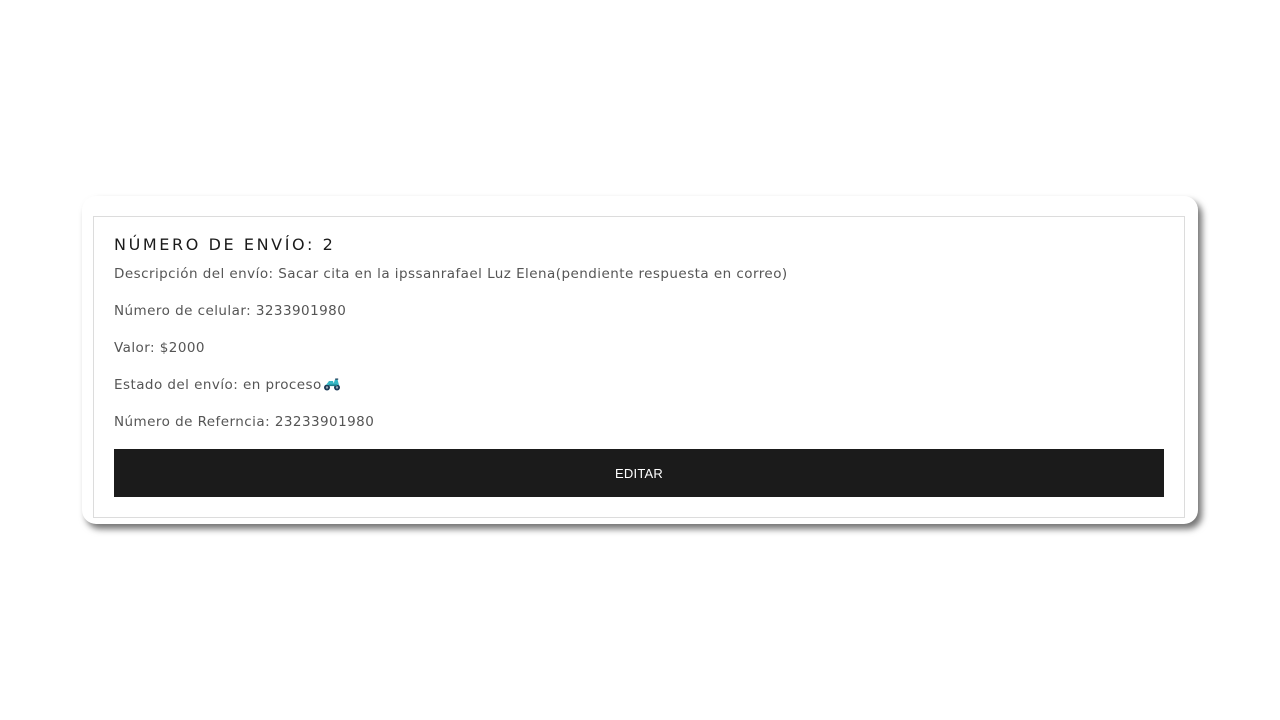 This screenshot has width=1280, height=720. I want to click on shipment-status-text: Estado del envío: en proceso, so click(218, 385).